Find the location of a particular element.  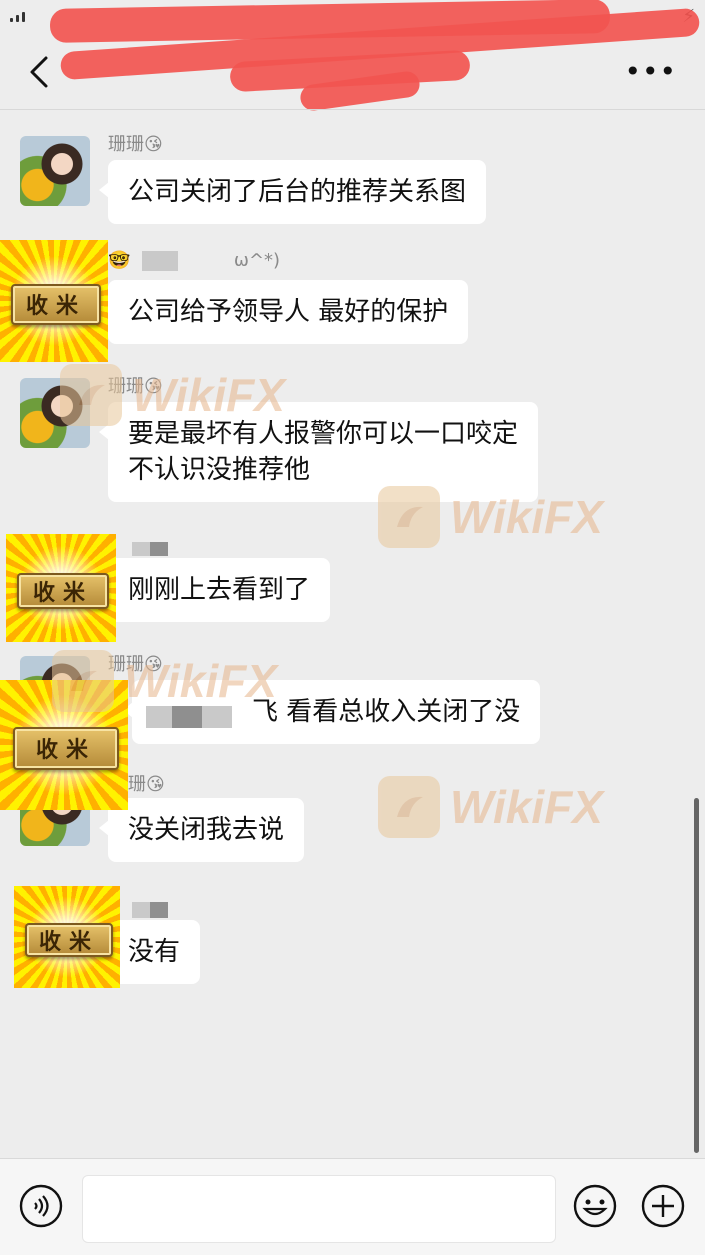

message-line: 要是最坏有人报警你可以一口咬定 is located at coordinates (323, 434).